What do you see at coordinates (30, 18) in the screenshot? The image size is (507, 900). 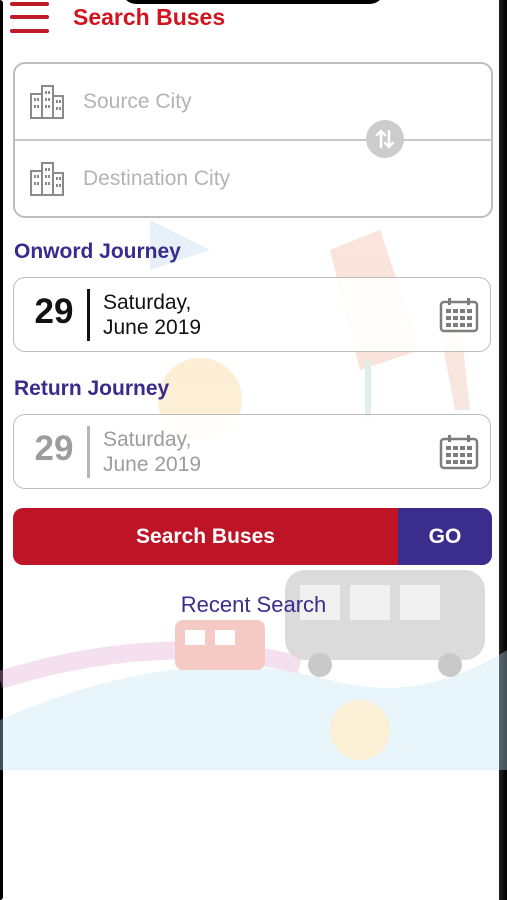 I see `hamburger-menu-icon` at bounding box center [30, 18].